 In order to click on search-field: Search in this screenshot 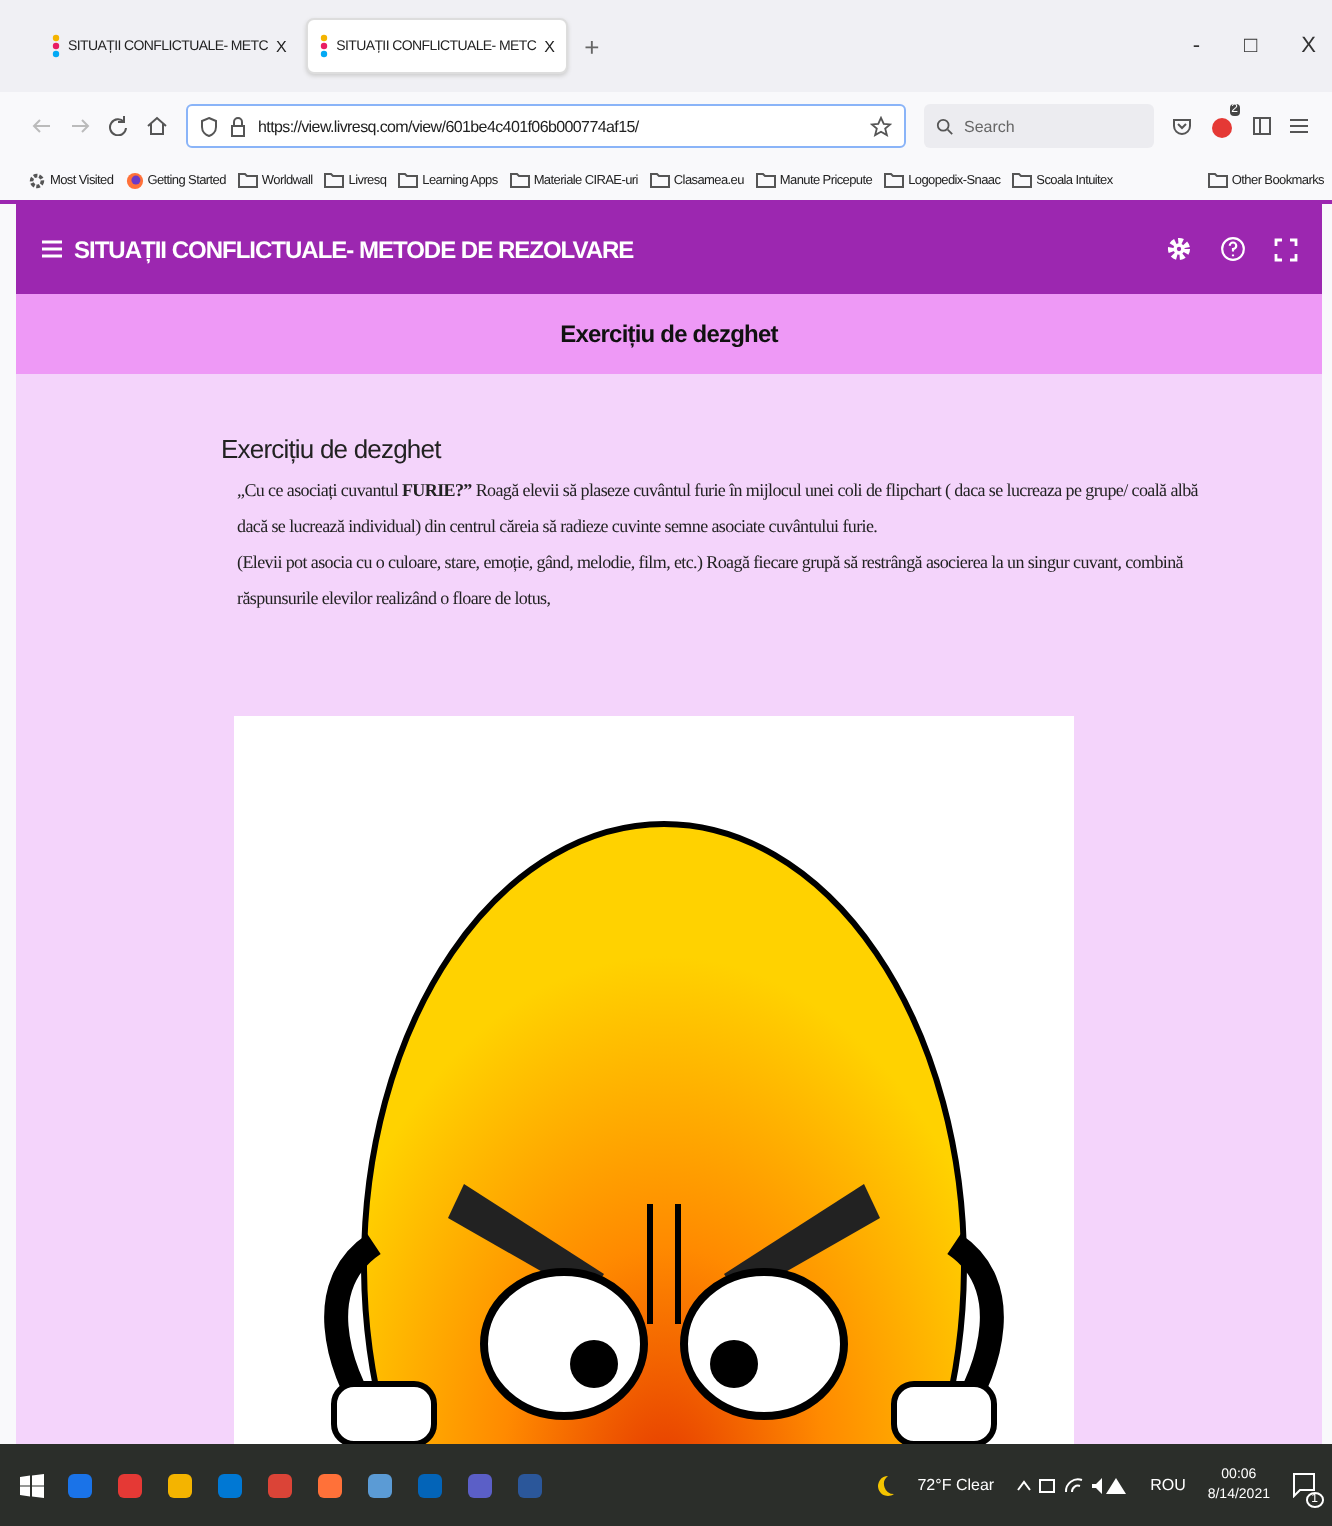, I will do `click(1039, 126)`.